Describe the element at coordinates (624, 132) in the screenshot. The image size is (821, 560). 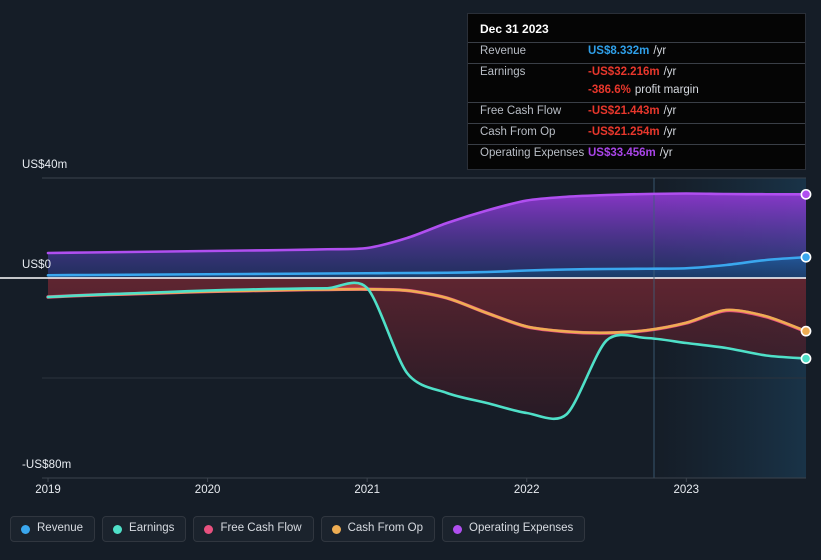
I see `tooltip-row-value: -US$21.254m` at that location.